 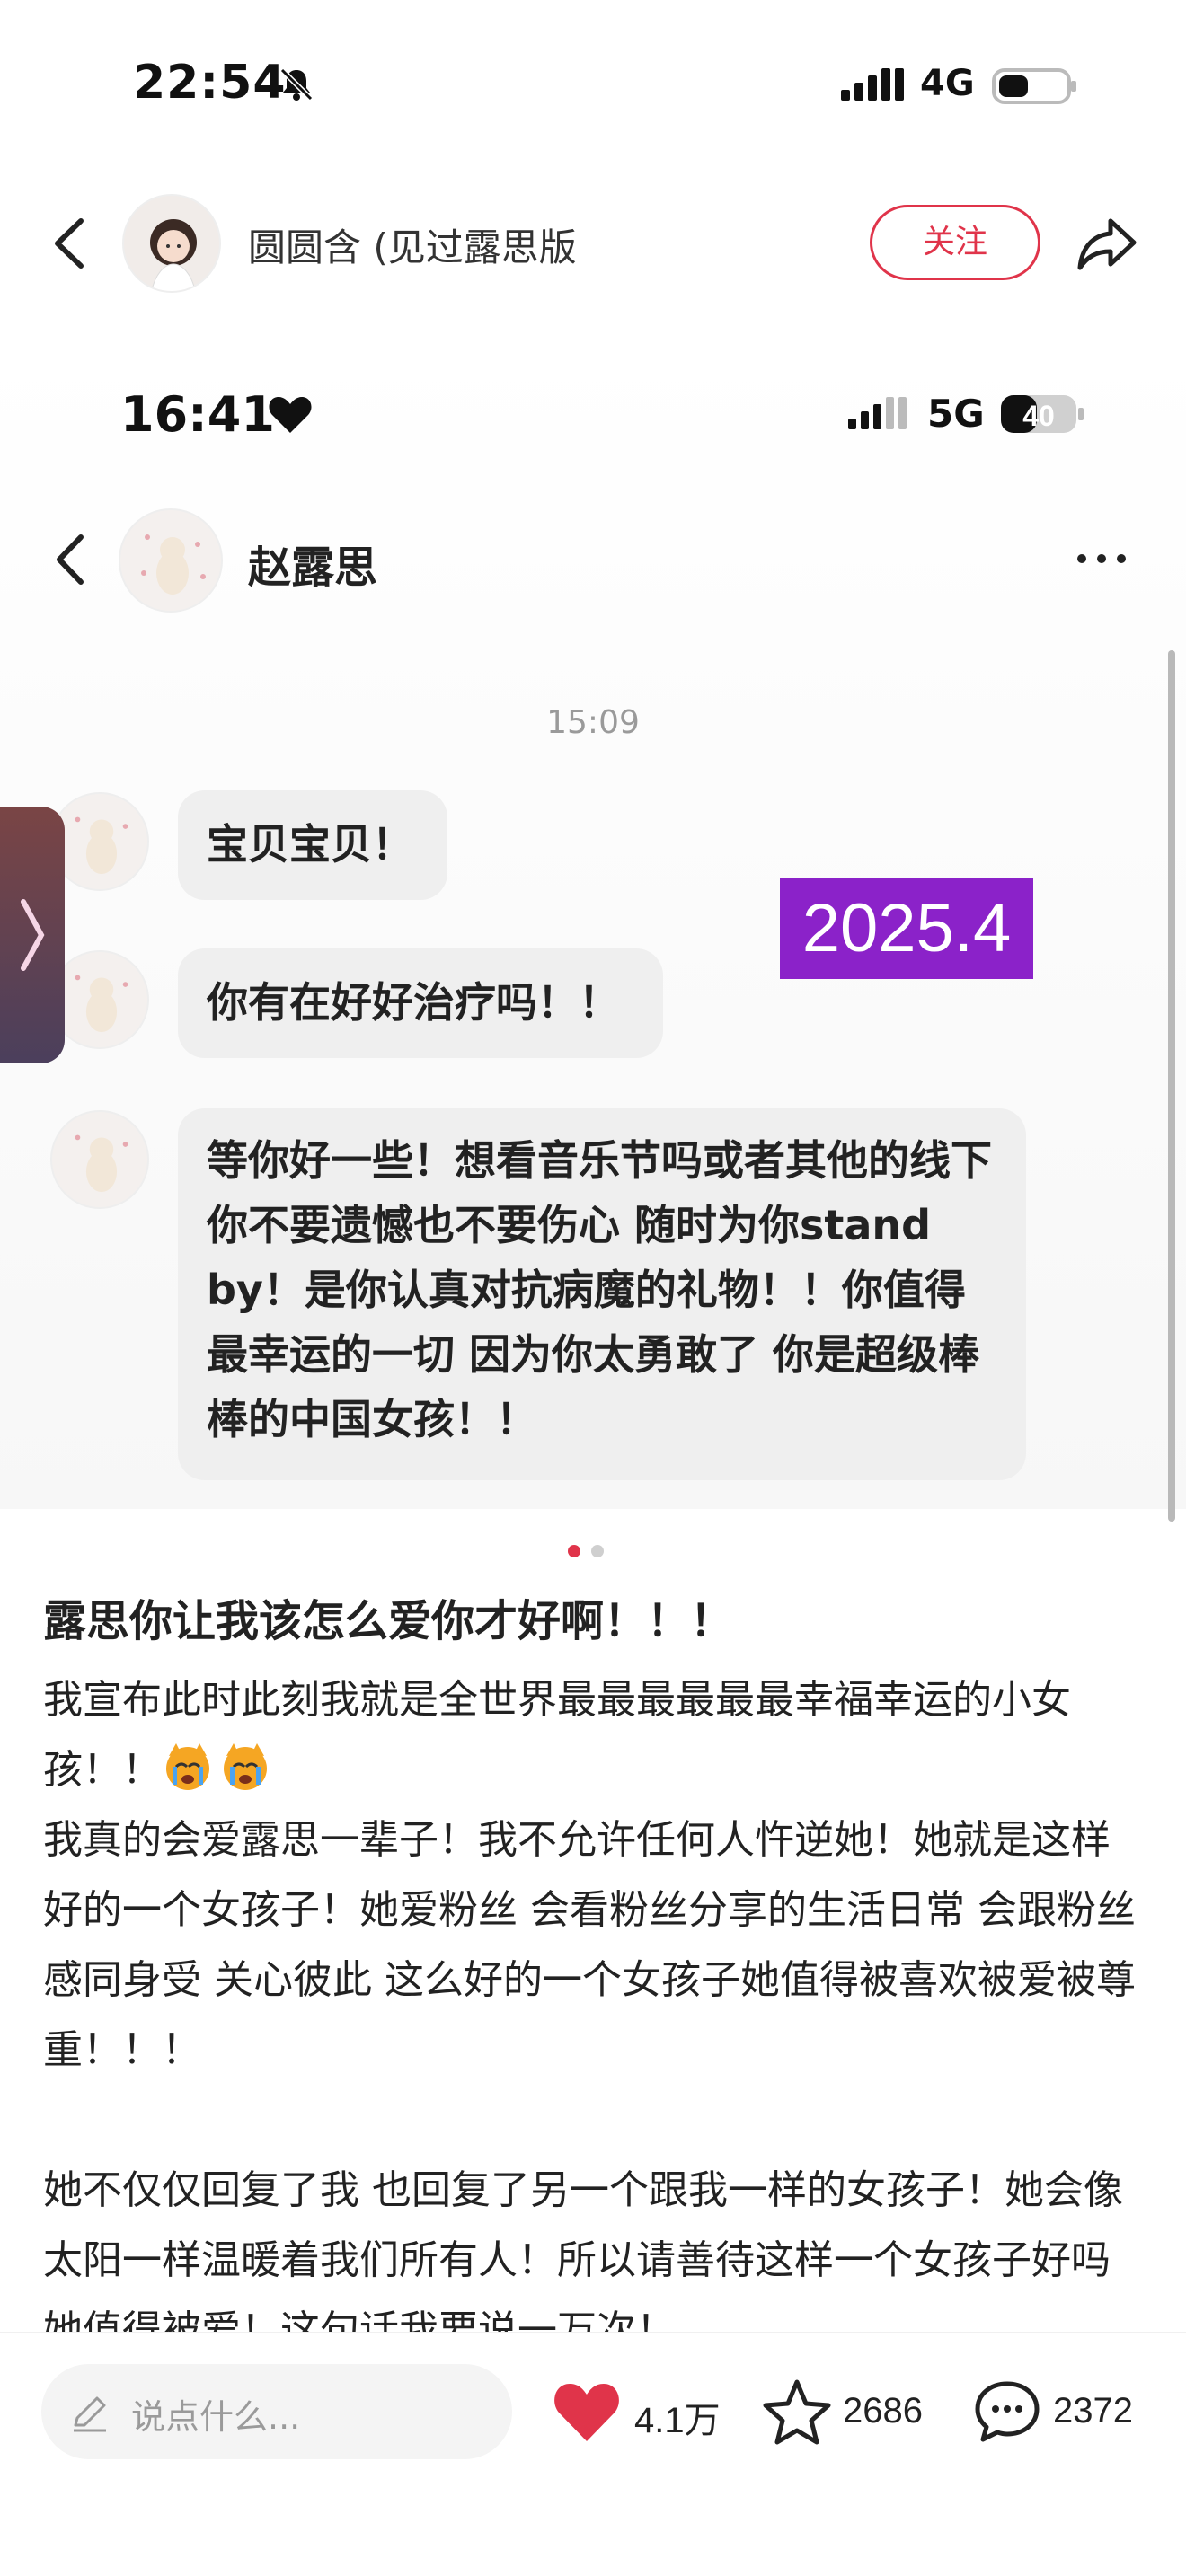 What do you see at coordinates (956, 414) in the screenshot?
I see `image-network-label: 5G` at bounding box center [956, 414].